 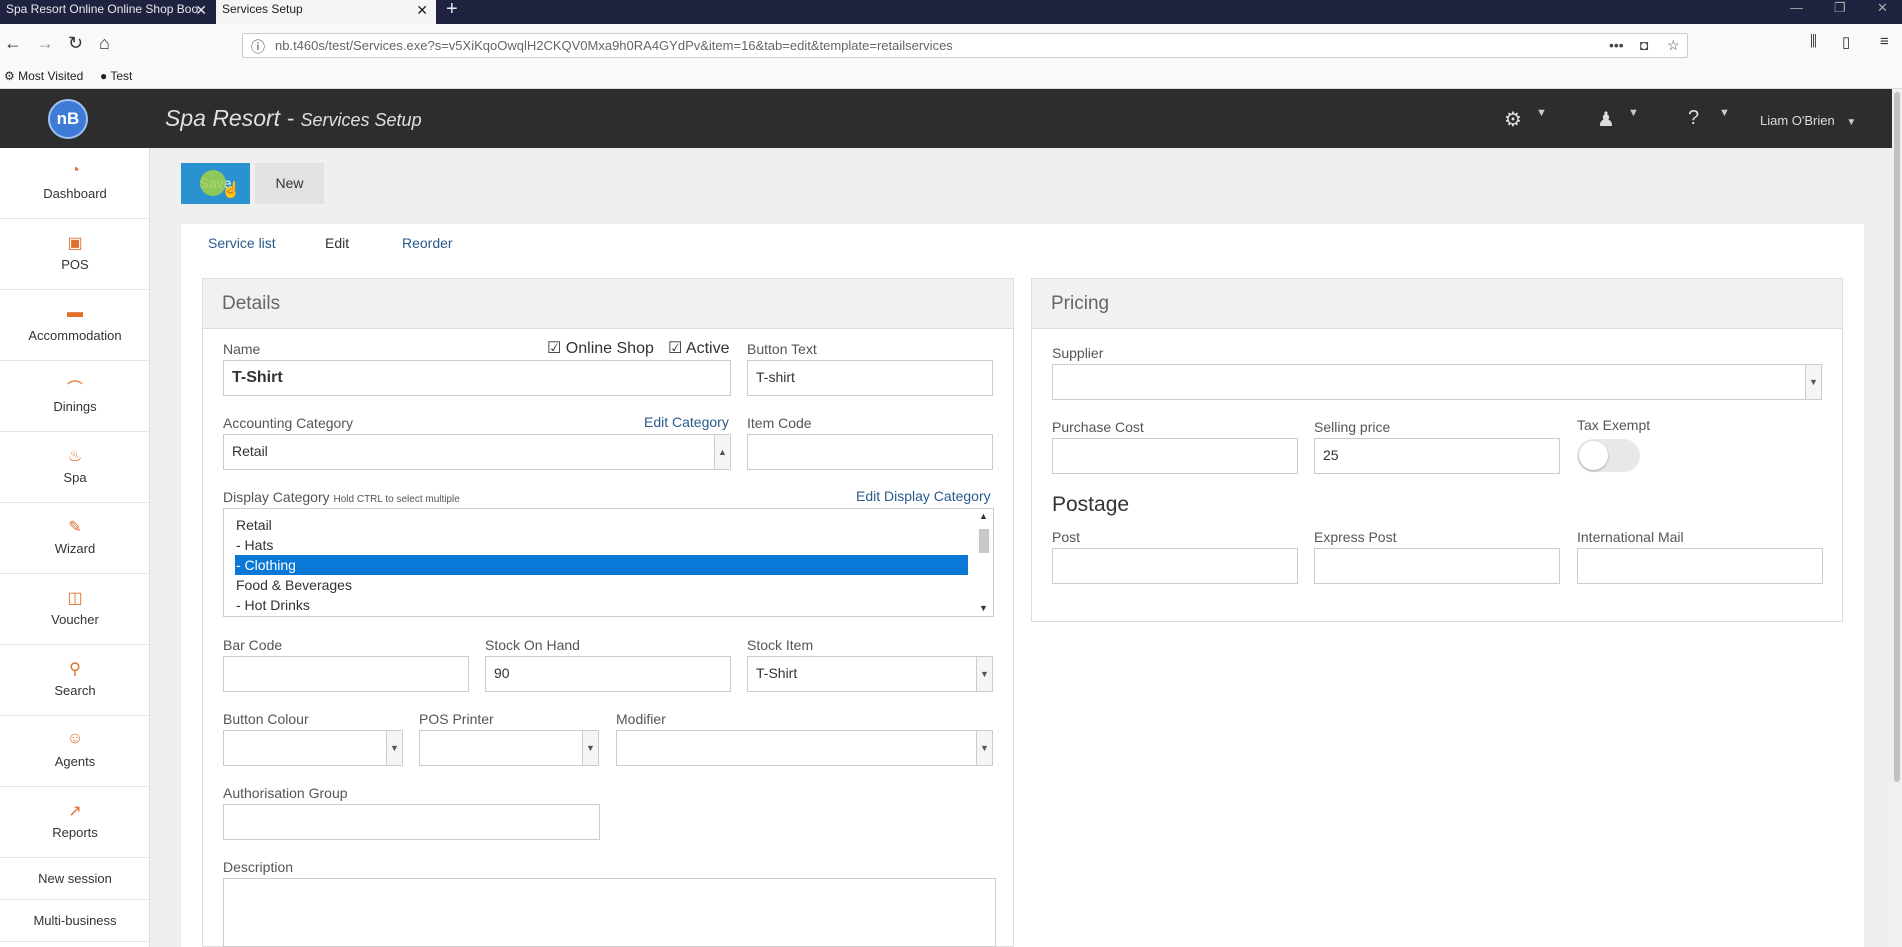 I want to click on modifier-select: ▼, so click(x=804, y=748).